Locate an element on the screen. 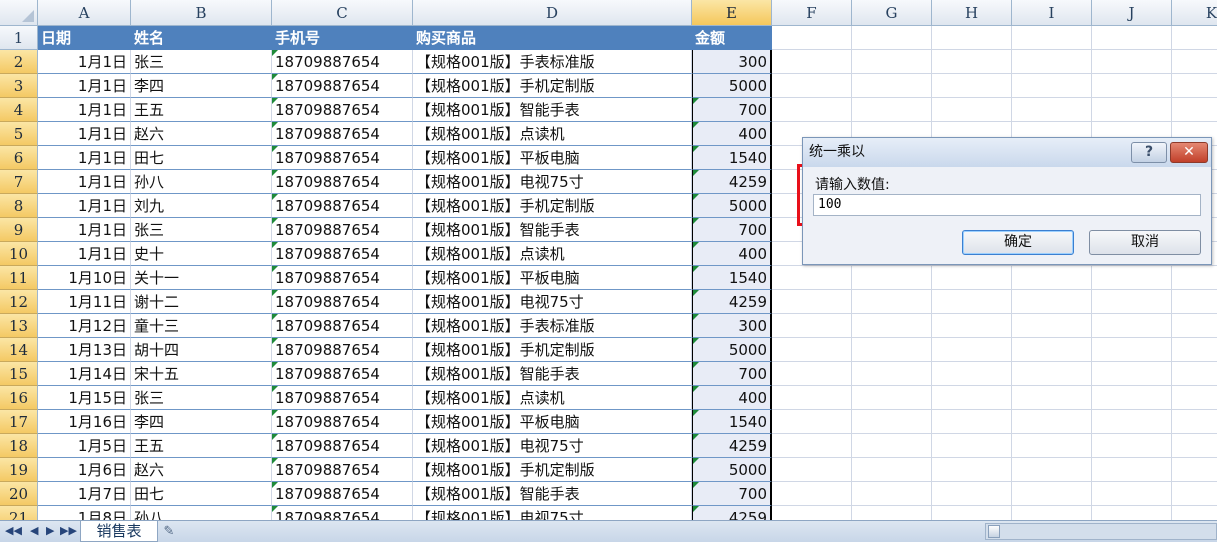  row-header: 19 is located at coordinates (19, 470).